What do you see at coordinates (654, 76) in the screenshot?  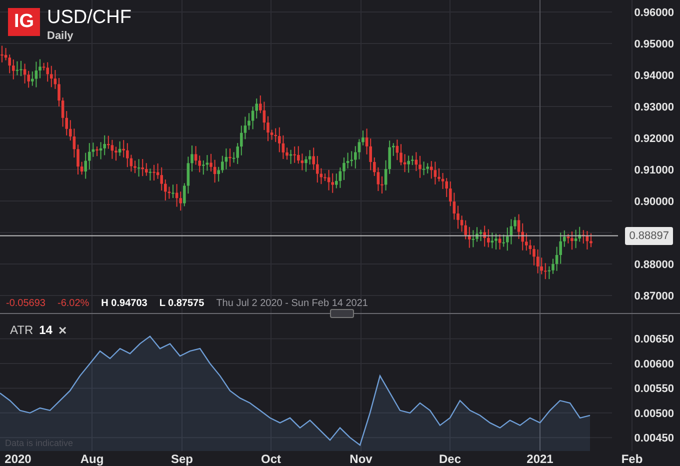 I see `axis-label: 0.94000` at bounding box center [654, 76].